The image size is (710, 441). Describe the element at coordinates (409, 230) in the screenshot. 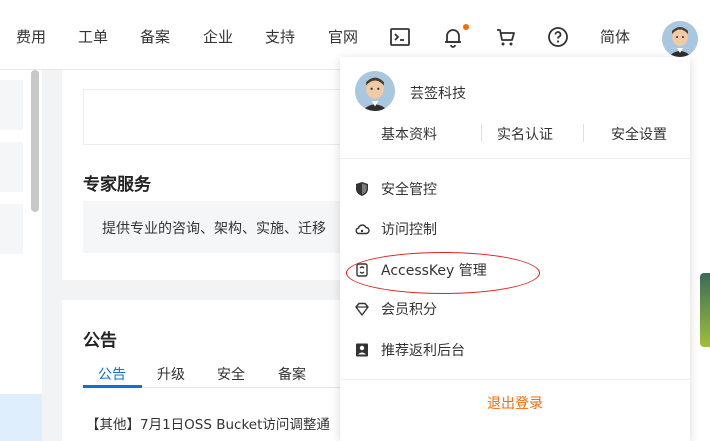

I see `menu-label: 访问控制` at that location.